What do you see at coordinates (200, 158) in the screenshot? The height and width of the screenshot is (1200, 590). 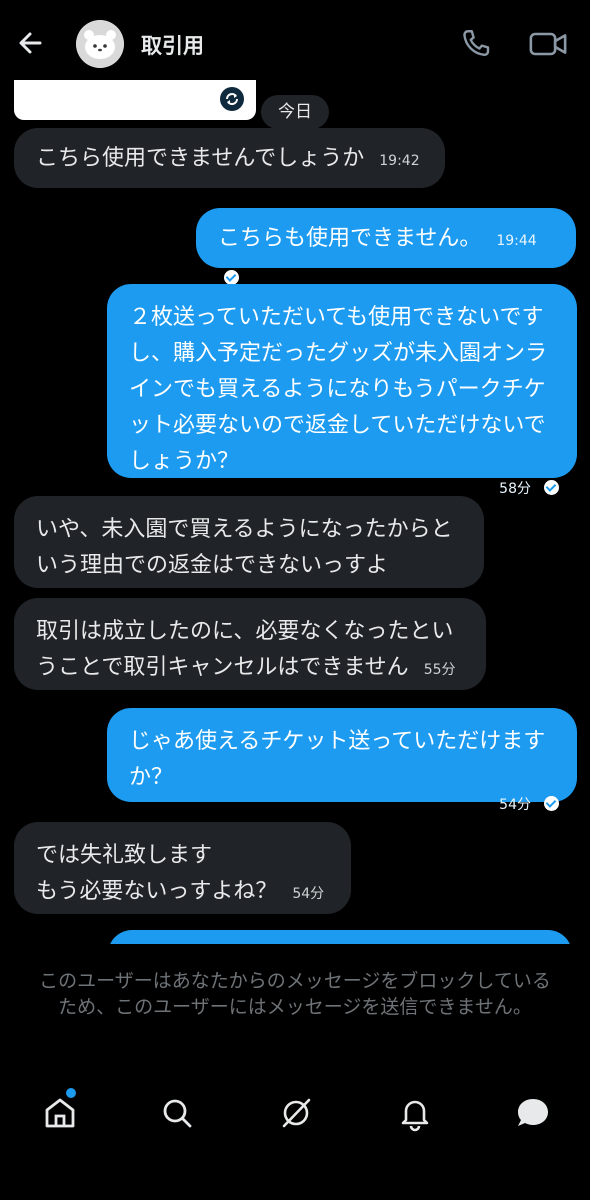 I see `message-text: こちら使用できませんでしょうか` at bounding box center [200, 158].